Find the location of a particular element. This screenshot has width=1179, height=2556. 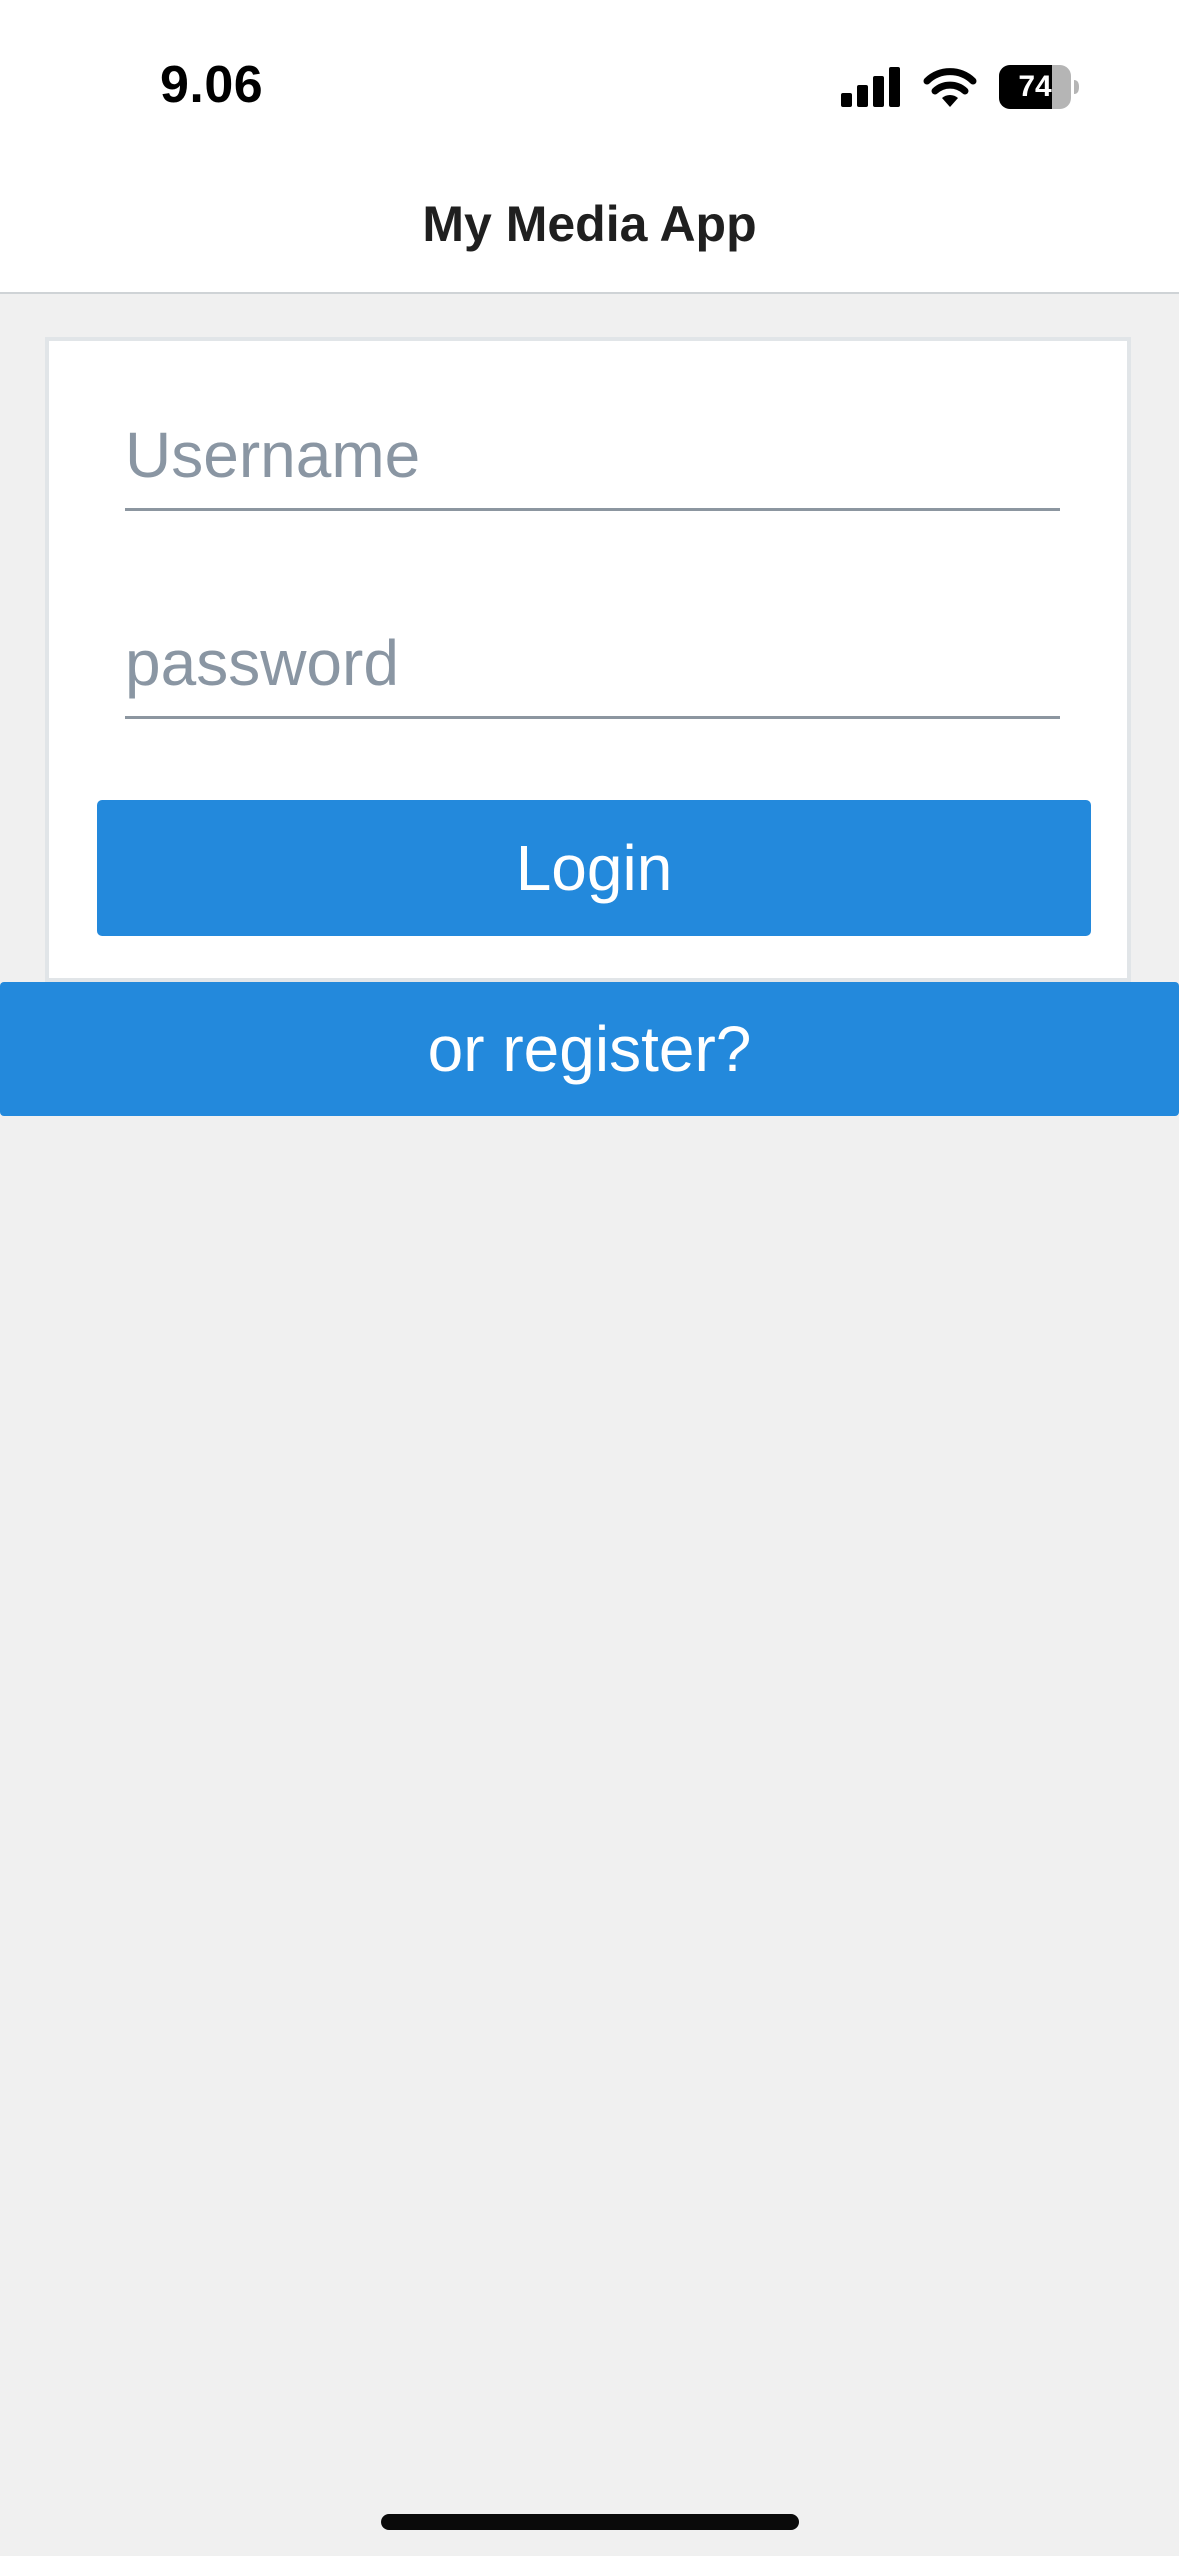

battery-icon: 74 is located at coordinates (1039, 87).